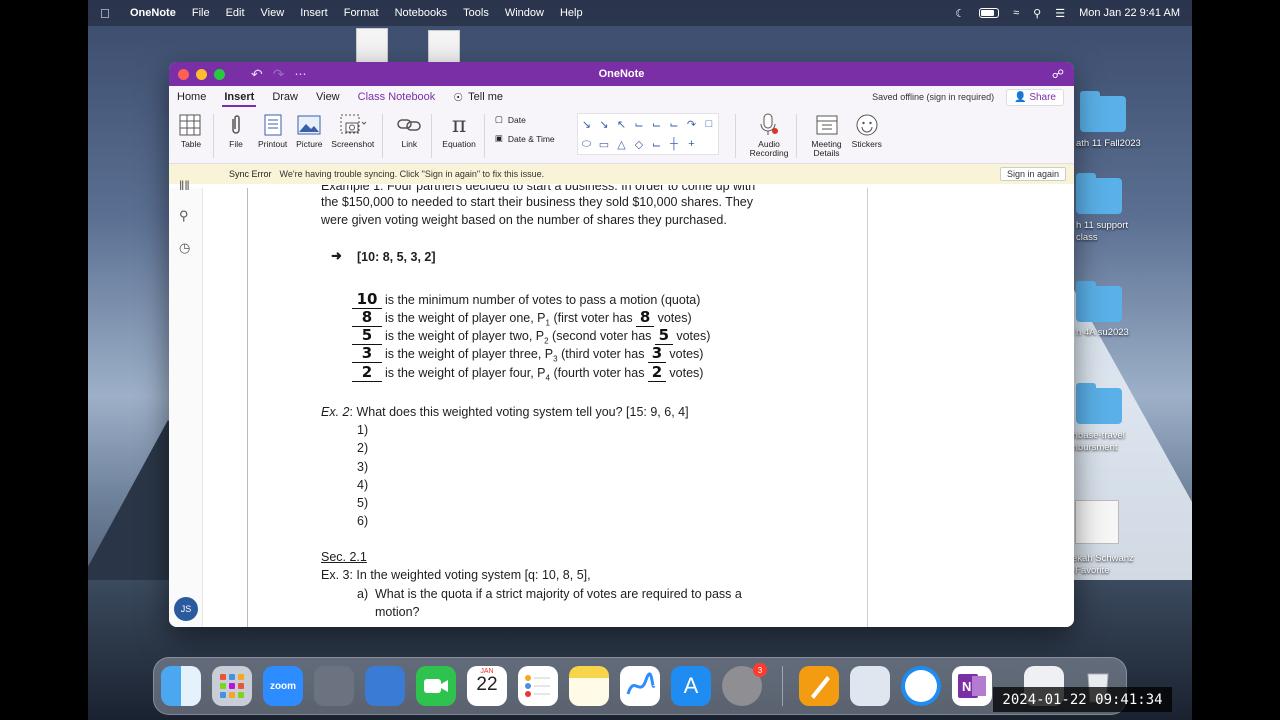 This screenshot has height=720, width=1280. What do you see at coordinates (656, 353) in the screenshot?
I see `handwritten-value: 3` at bounding box center [656, 353].